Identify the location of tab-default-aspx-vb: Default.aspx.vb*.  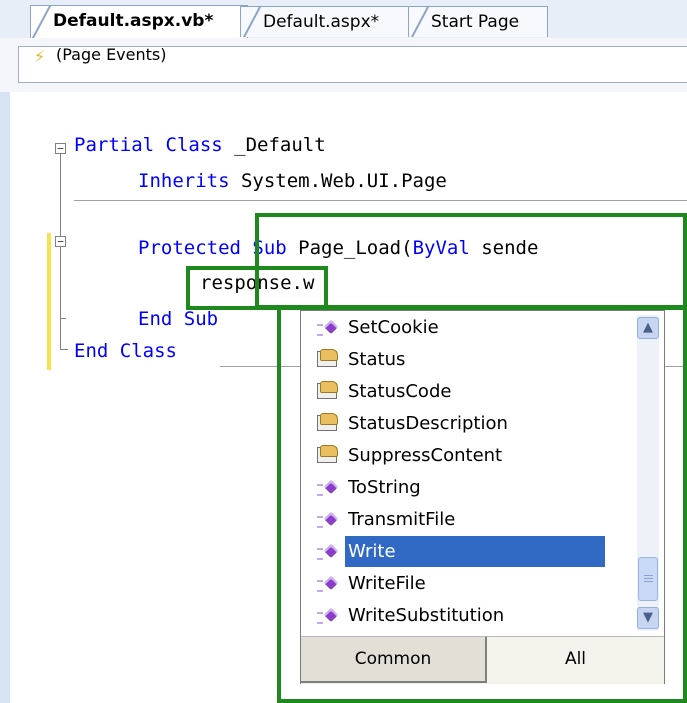
(139, 21).